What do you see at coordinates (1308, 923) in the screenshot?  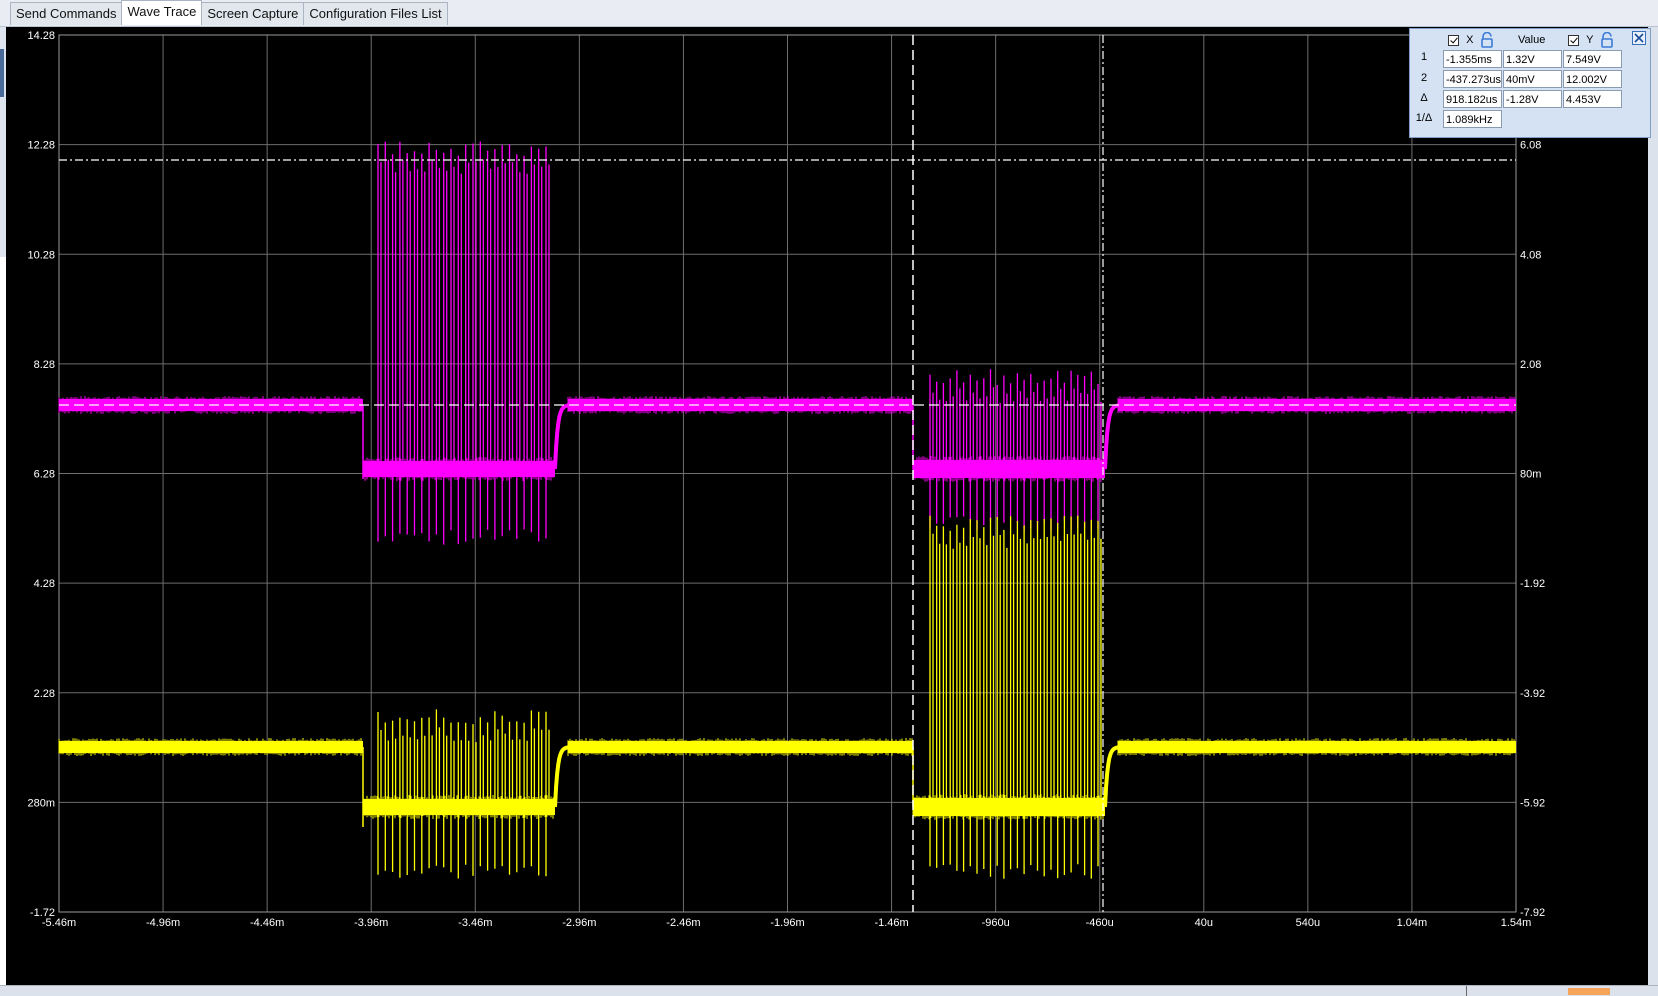 I see `x-axis-label: 540u` at bounding box center [1308, 923].